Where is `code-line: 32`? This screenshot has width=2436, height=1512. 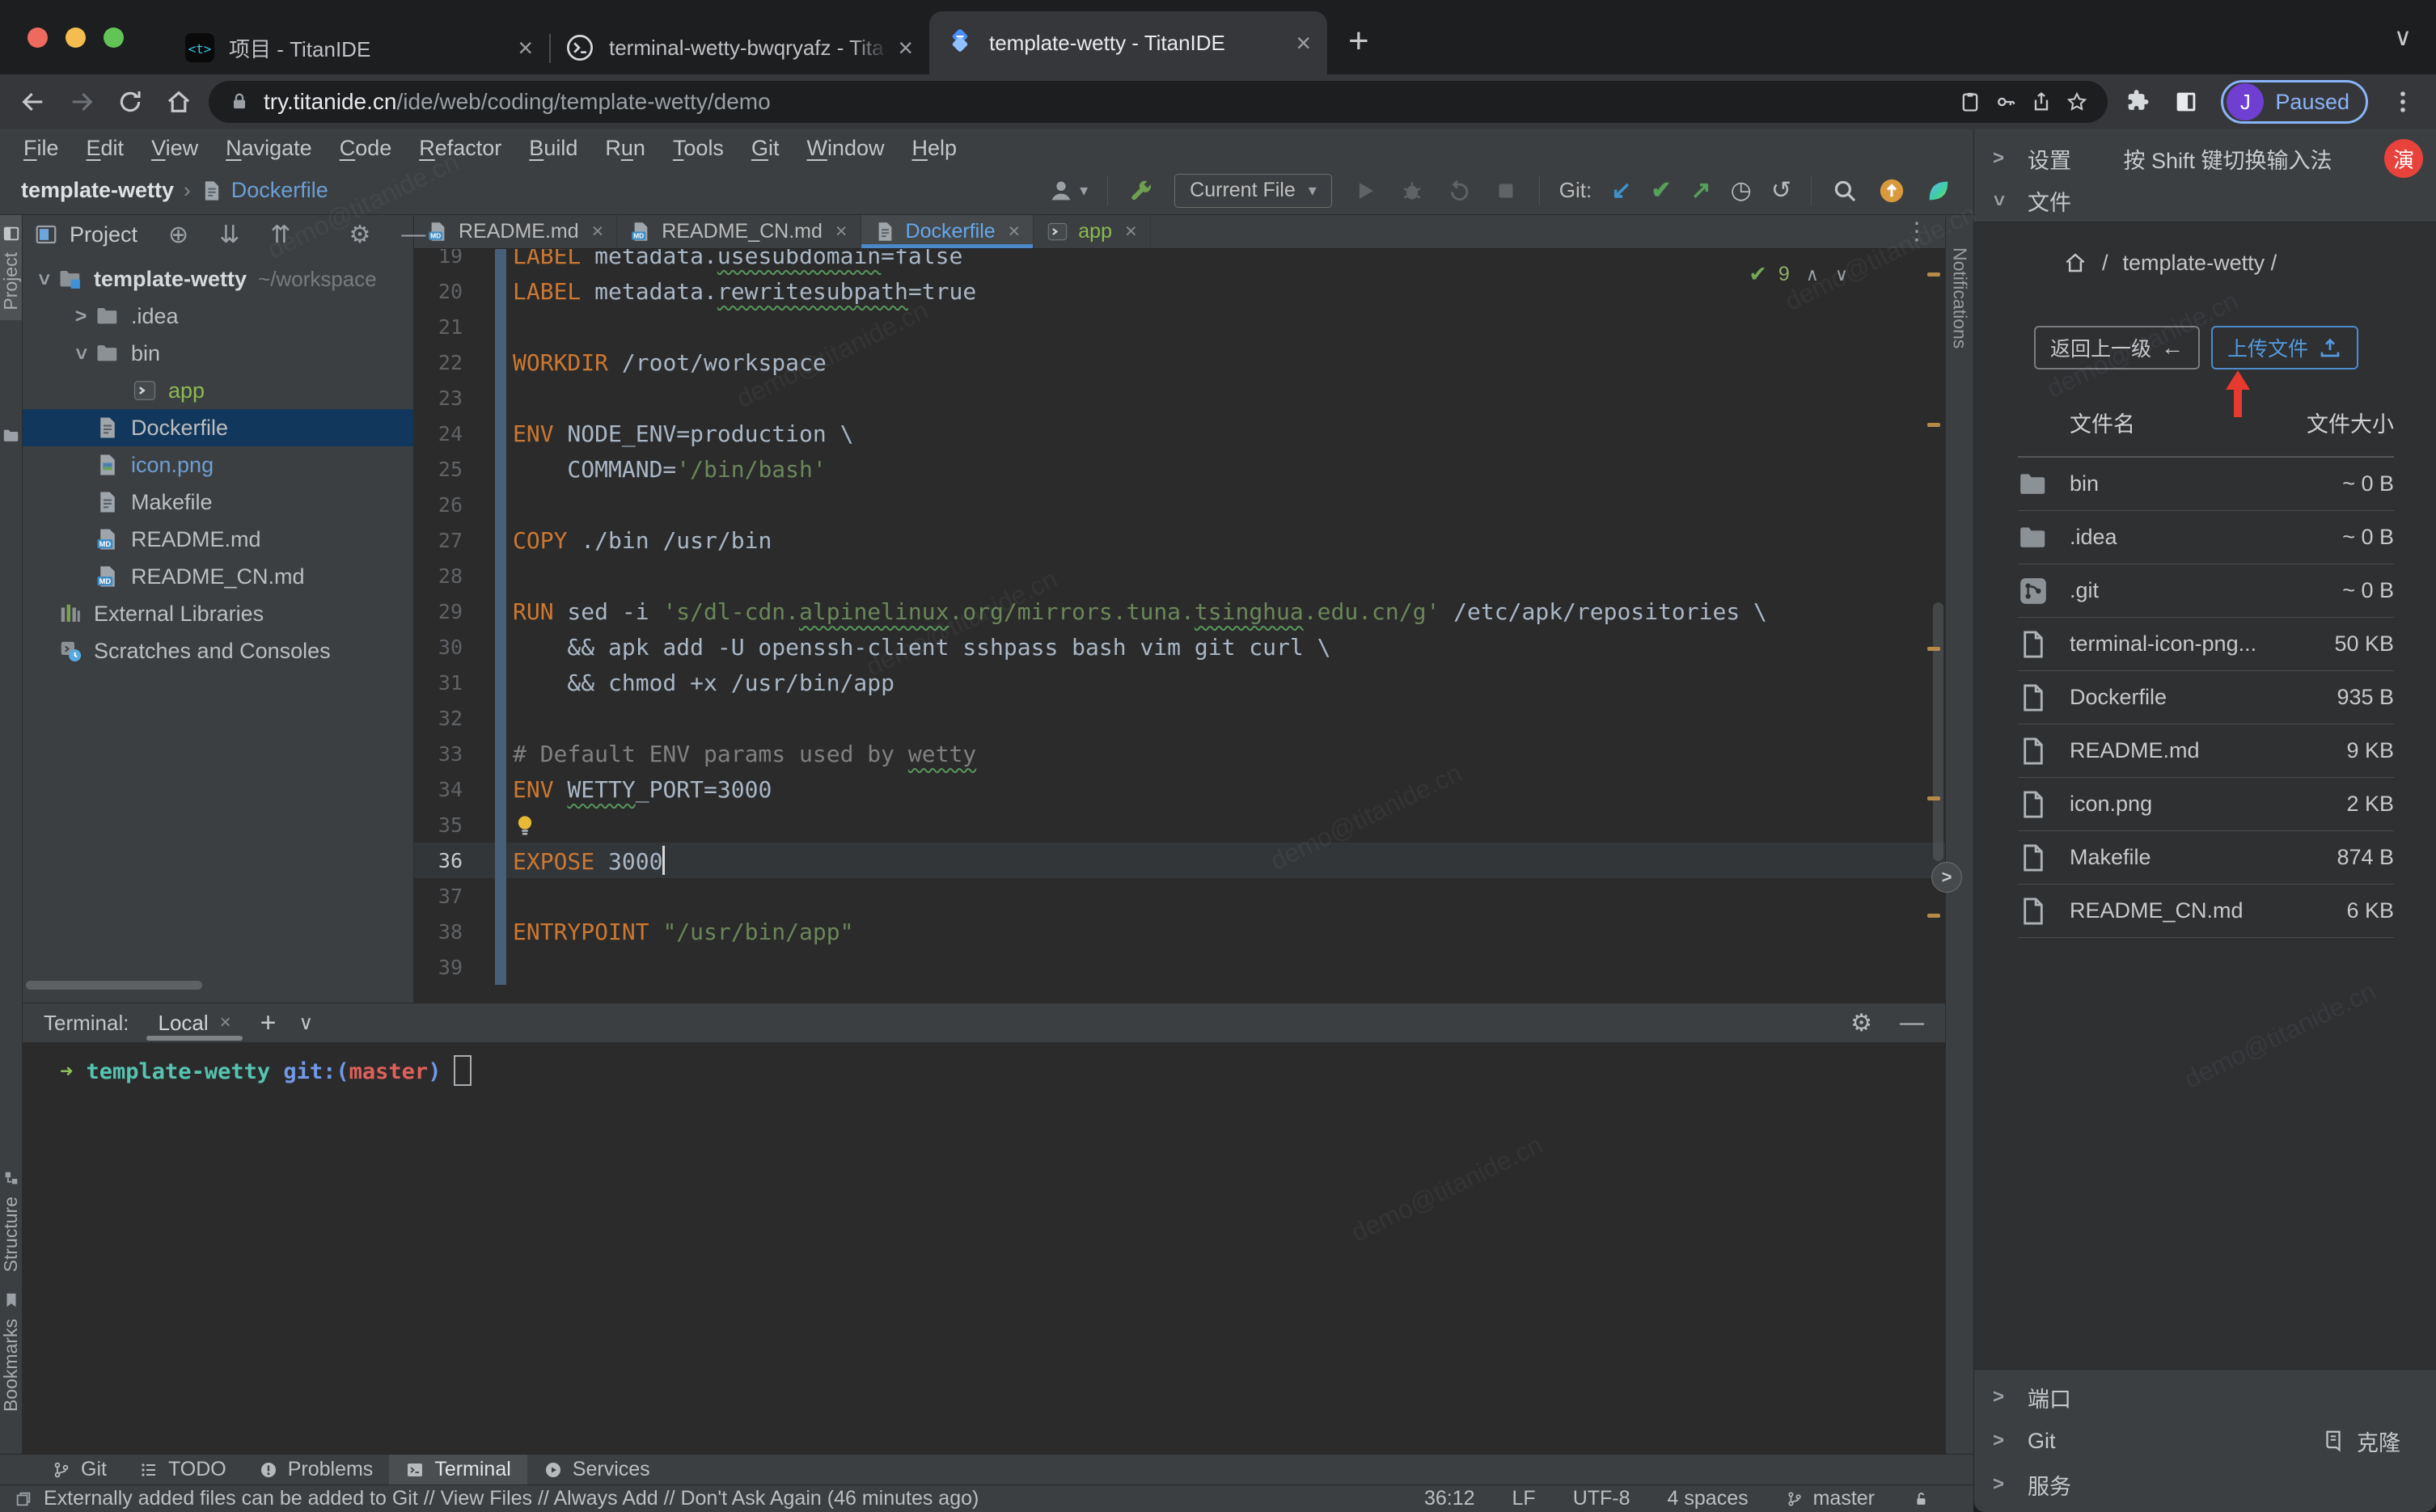
code-line: 32 is located at coordinates (1179, 718).